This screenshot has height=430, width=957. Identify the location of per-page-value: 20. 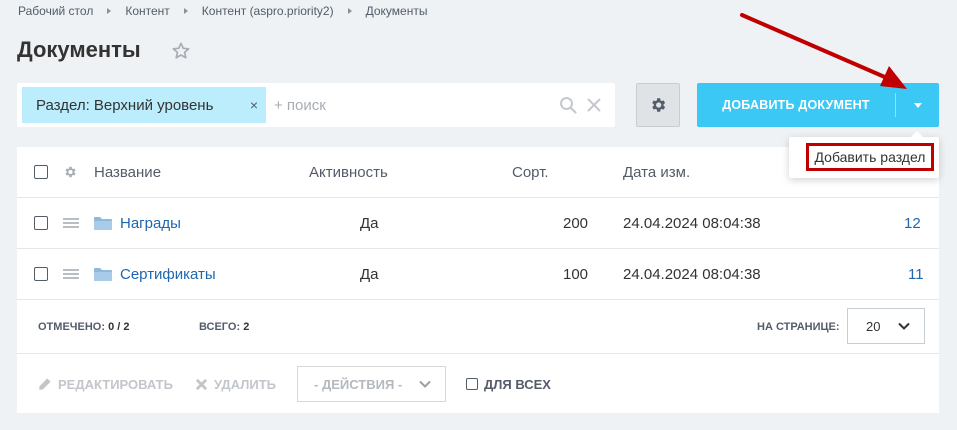
(873, 326).